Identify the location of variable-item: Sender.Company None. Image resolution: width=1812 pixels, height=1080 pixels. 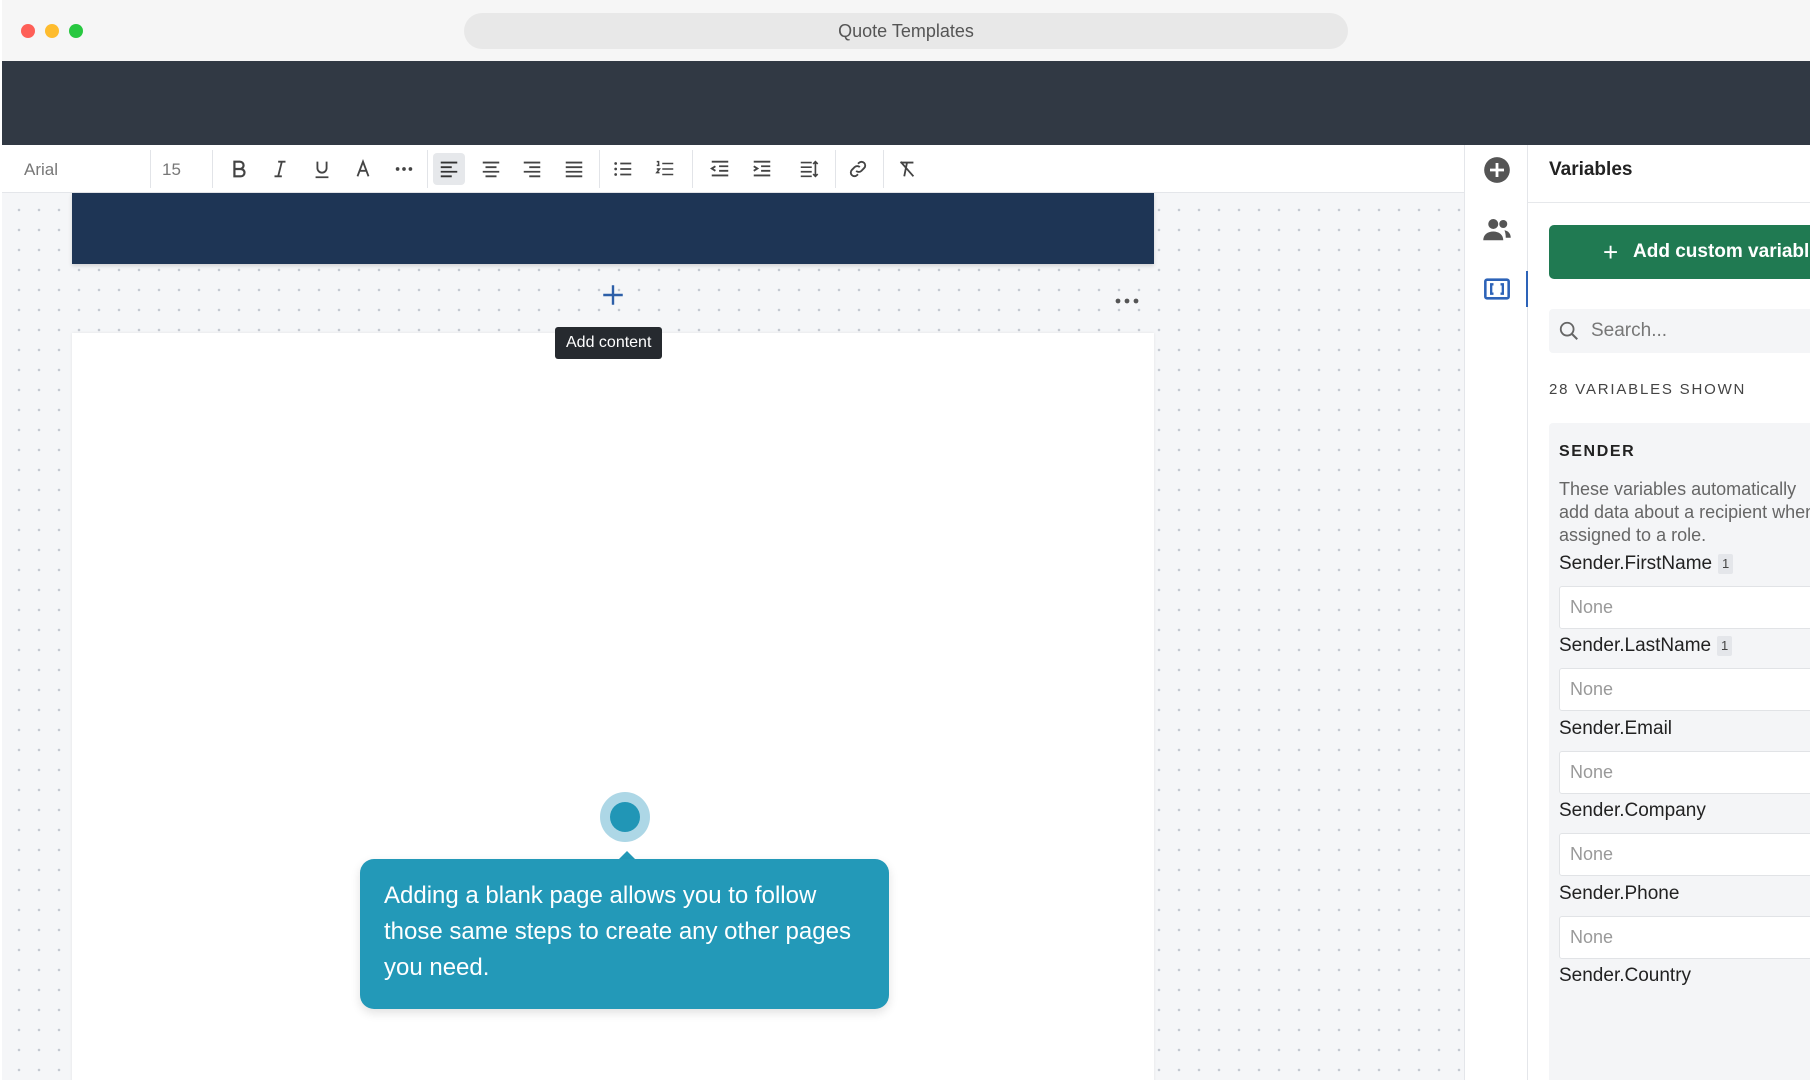
(1684, 838).